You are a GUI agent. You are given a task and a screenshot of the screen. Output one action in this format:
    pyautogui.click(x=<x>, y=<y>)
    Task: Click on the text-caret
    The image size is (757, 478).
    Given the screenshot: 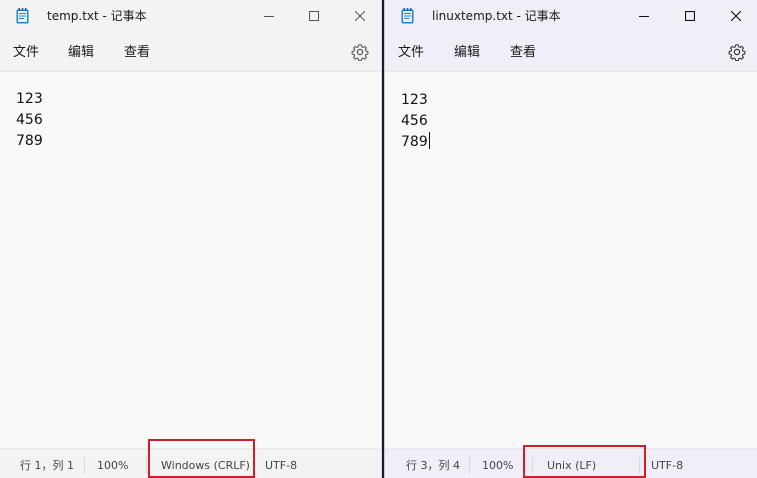 What is the action you would take?
    pyautogui.click(x=429, y=140)
    